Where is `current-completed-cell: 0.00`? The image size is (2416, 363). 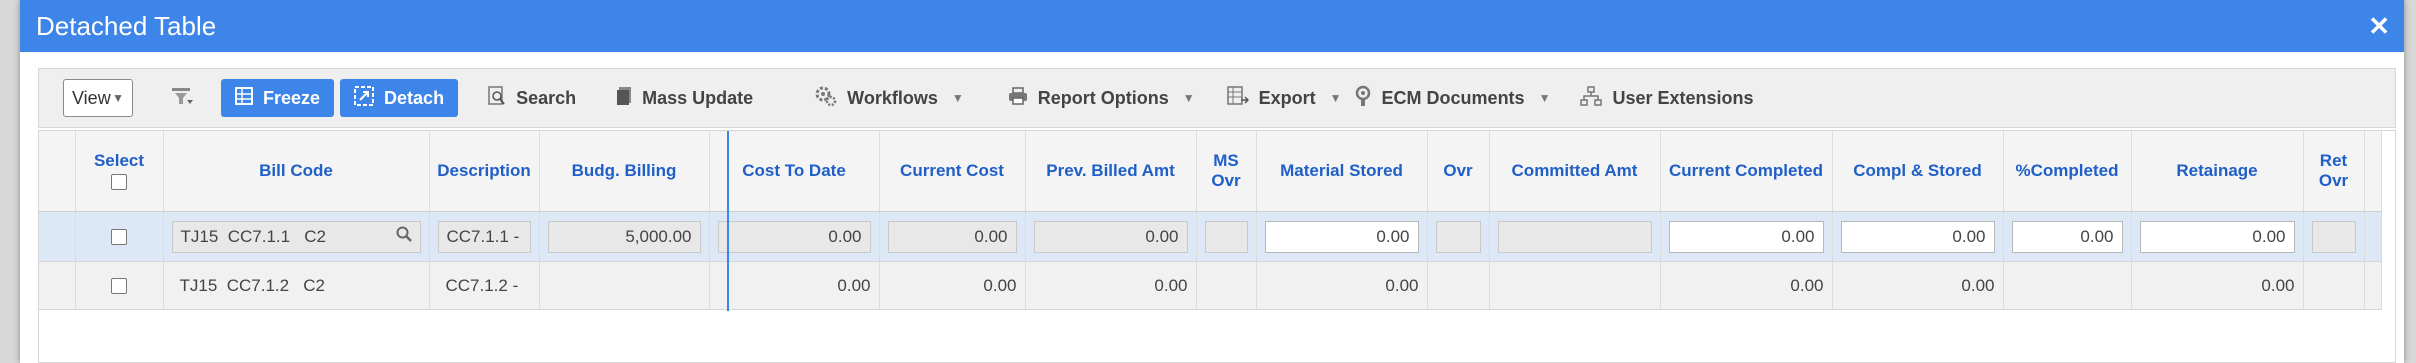
current-completed-cell: 0.00 is located at coordinates (1746, 285).